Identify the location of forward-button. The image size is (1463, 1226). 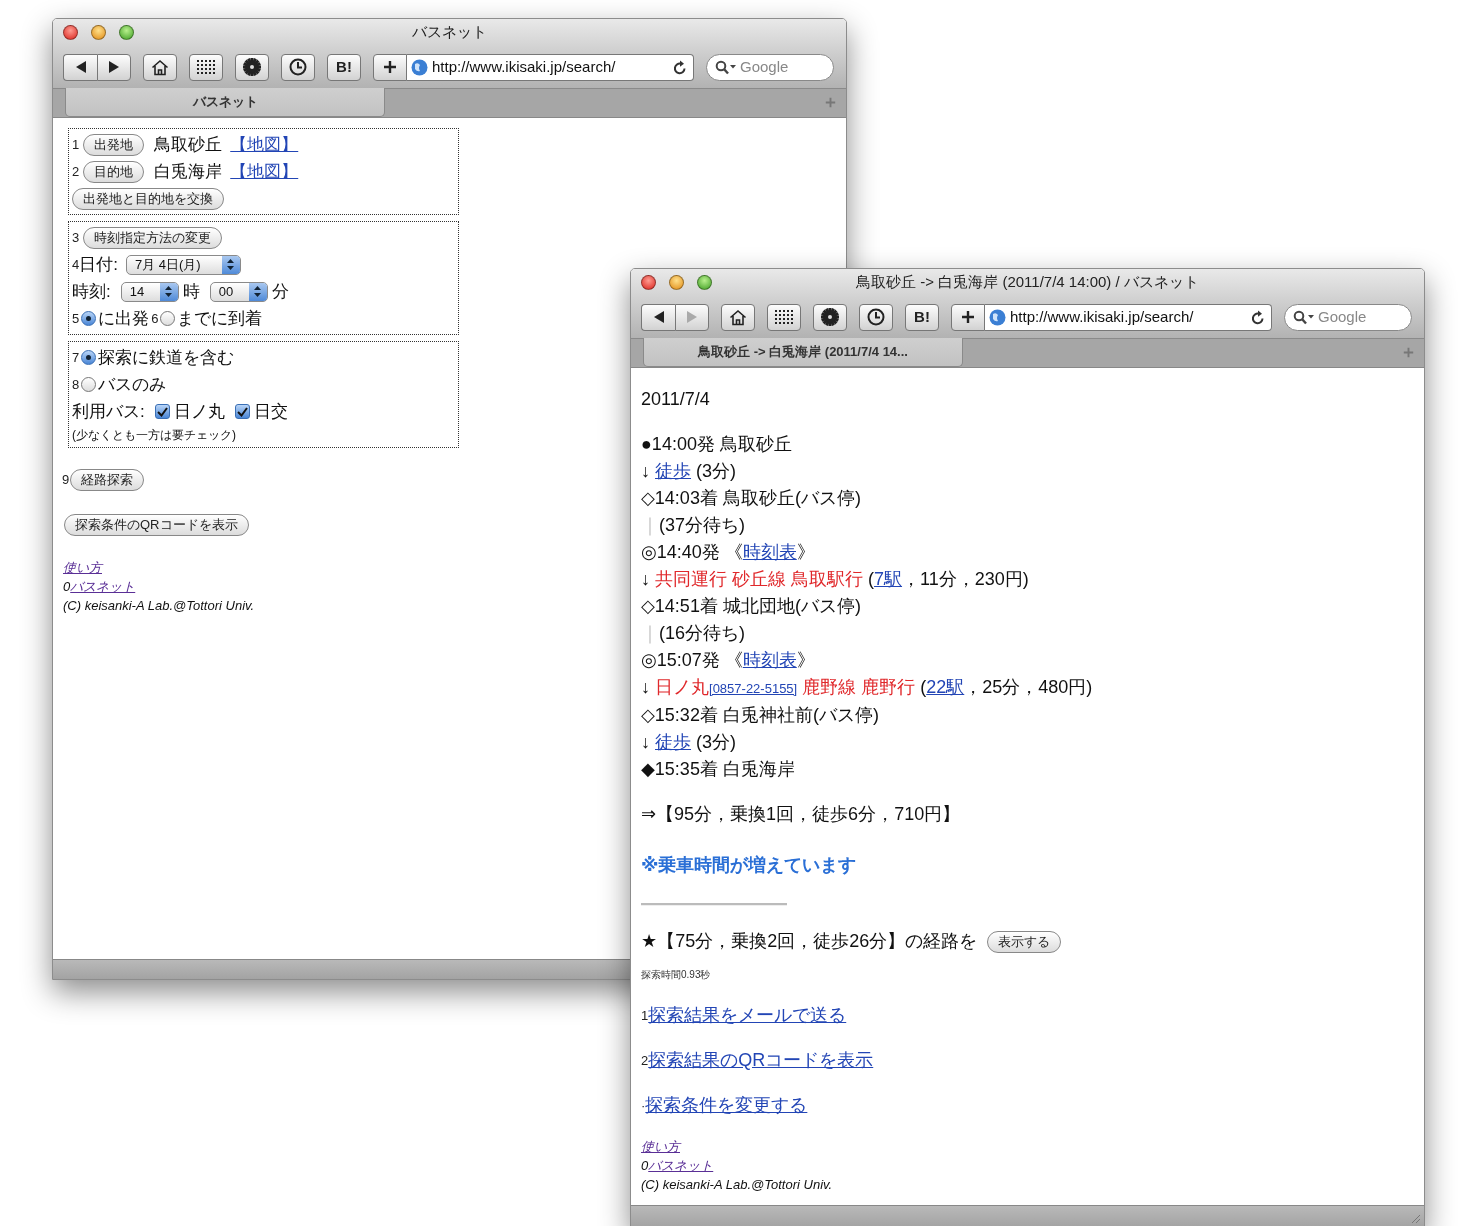
(114, 67).